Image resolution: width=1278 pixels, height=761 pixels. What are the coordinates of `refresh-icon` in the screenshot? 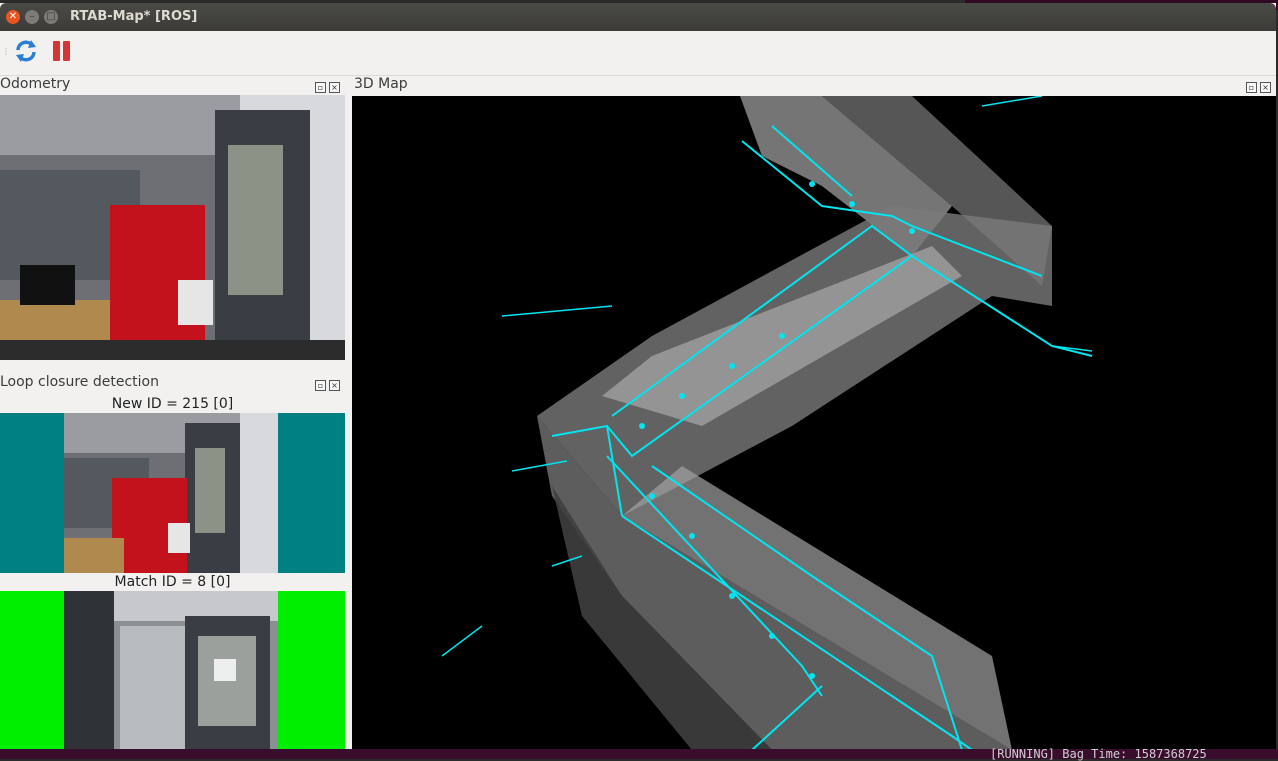 It's located at (26, 51).